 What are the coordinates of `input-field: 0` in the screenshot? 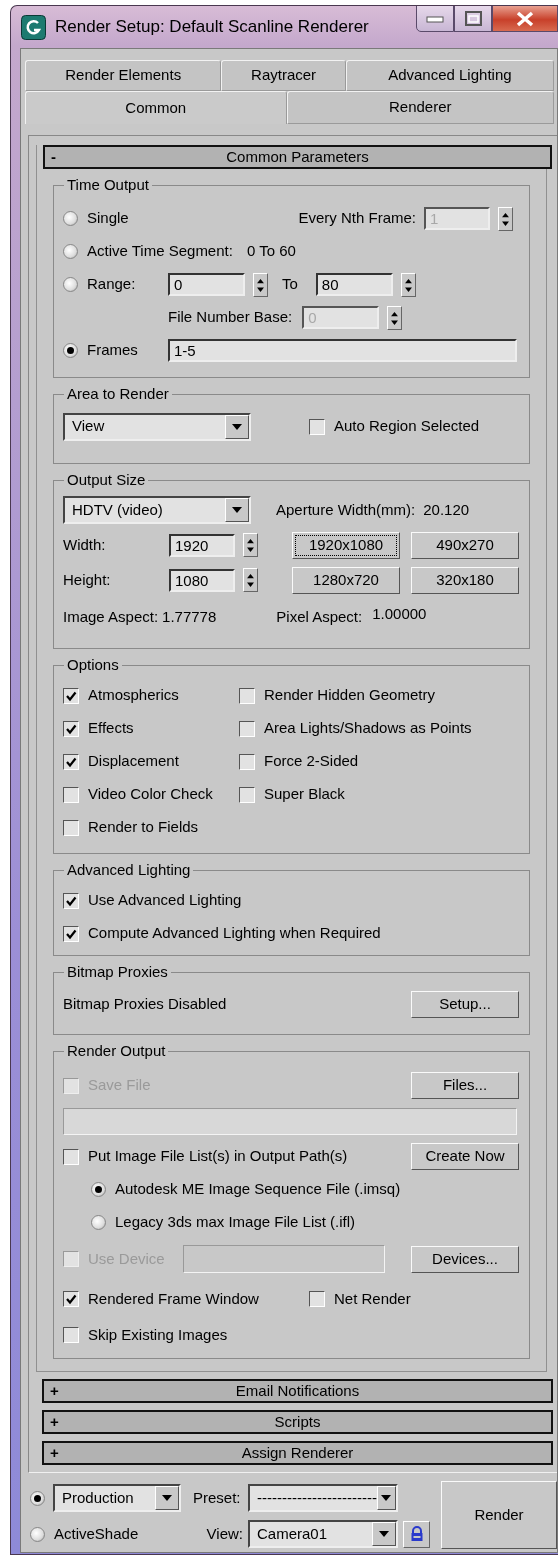 It's located at (206, 284).